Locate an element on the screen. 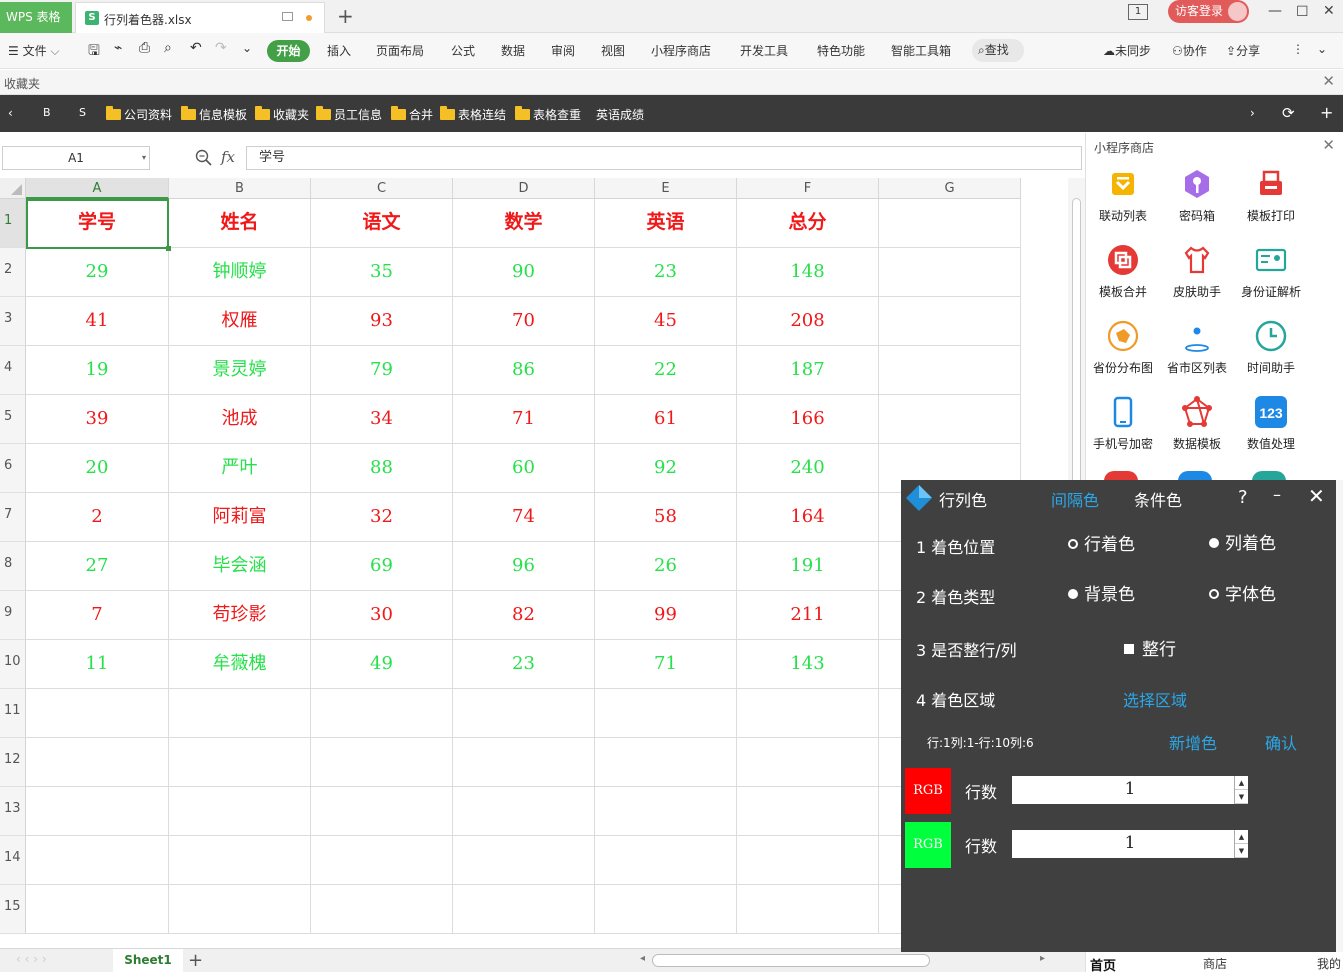  row-header: 10 is located at coordinates (13, 664).